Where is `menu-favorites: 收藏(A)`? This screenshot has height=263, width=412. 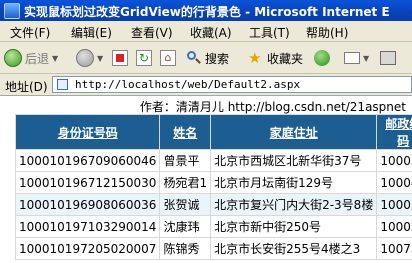 menu-favorites: 收藏(A) is located at coordinates (211, 32).